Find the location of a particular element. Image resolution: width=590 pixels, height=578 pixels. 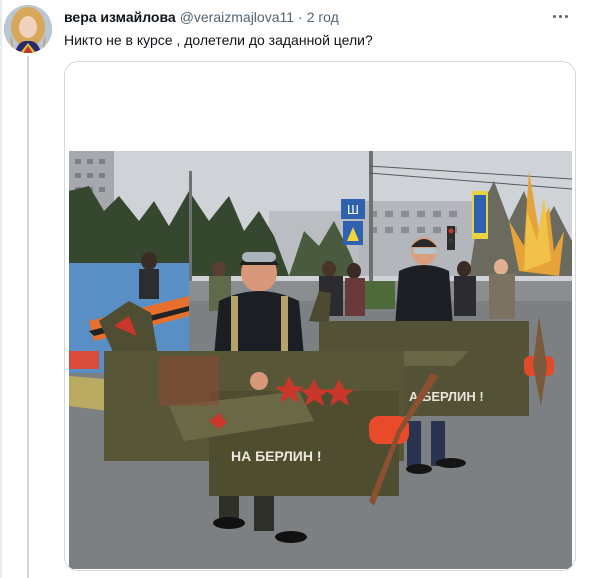

svg-text: НА БЕРЛИН ! is located at coordinates (276, 456).